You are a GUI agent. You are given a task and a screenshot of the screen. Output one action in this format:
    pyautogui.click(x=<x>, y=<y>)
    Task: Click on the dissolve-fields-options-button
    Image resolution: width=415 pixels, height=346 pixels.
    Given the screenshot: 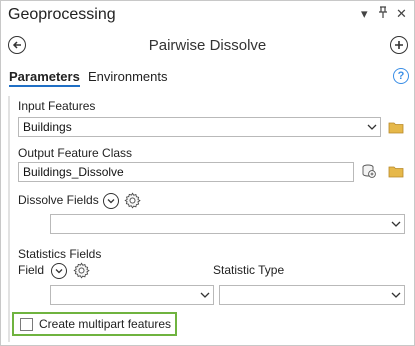 What is the action you would take?
    pyautogui.click(x=132, y=202)
    